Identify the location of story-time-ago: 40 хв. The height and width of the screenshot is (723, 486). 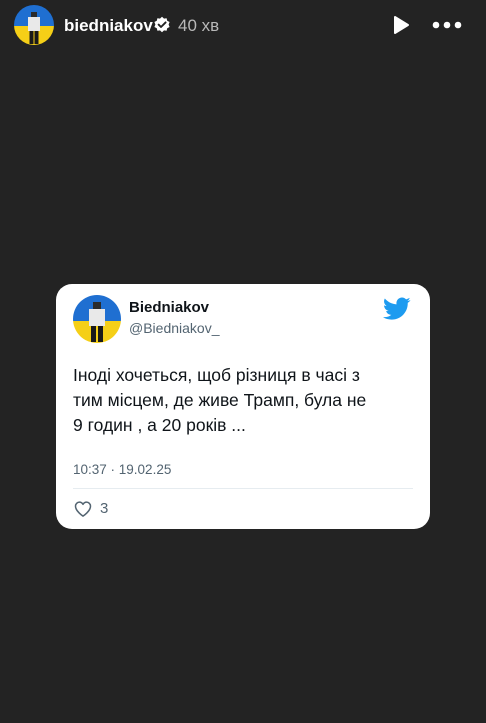
(199, 25).